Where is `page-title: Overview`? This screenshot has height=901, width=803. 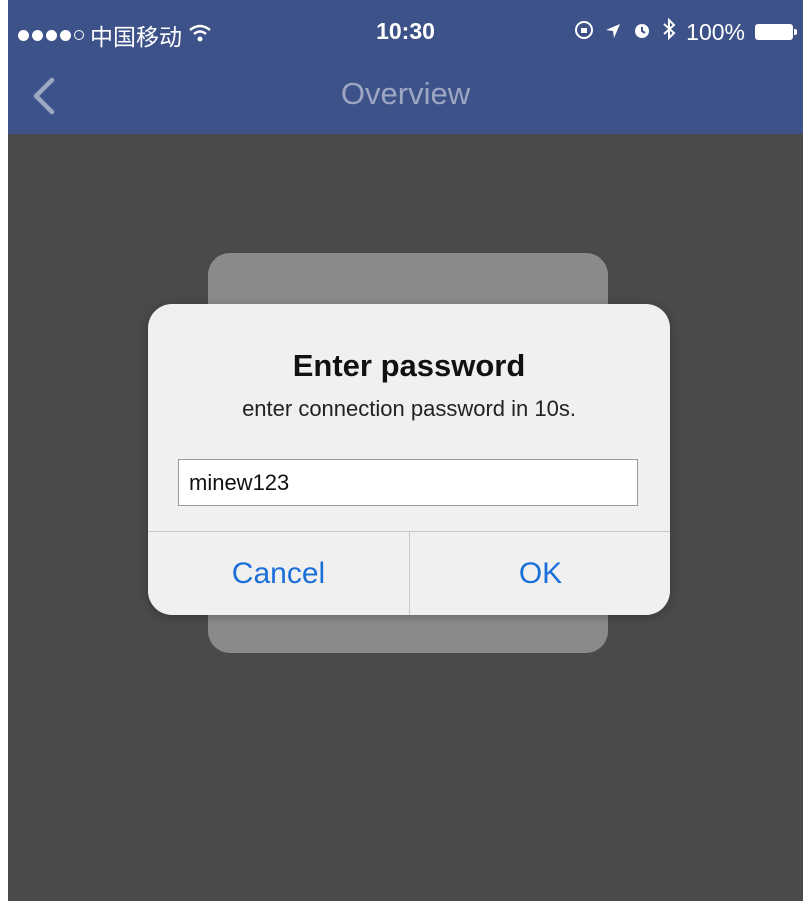 page-title: Overview is located at coordinates (405, 93).